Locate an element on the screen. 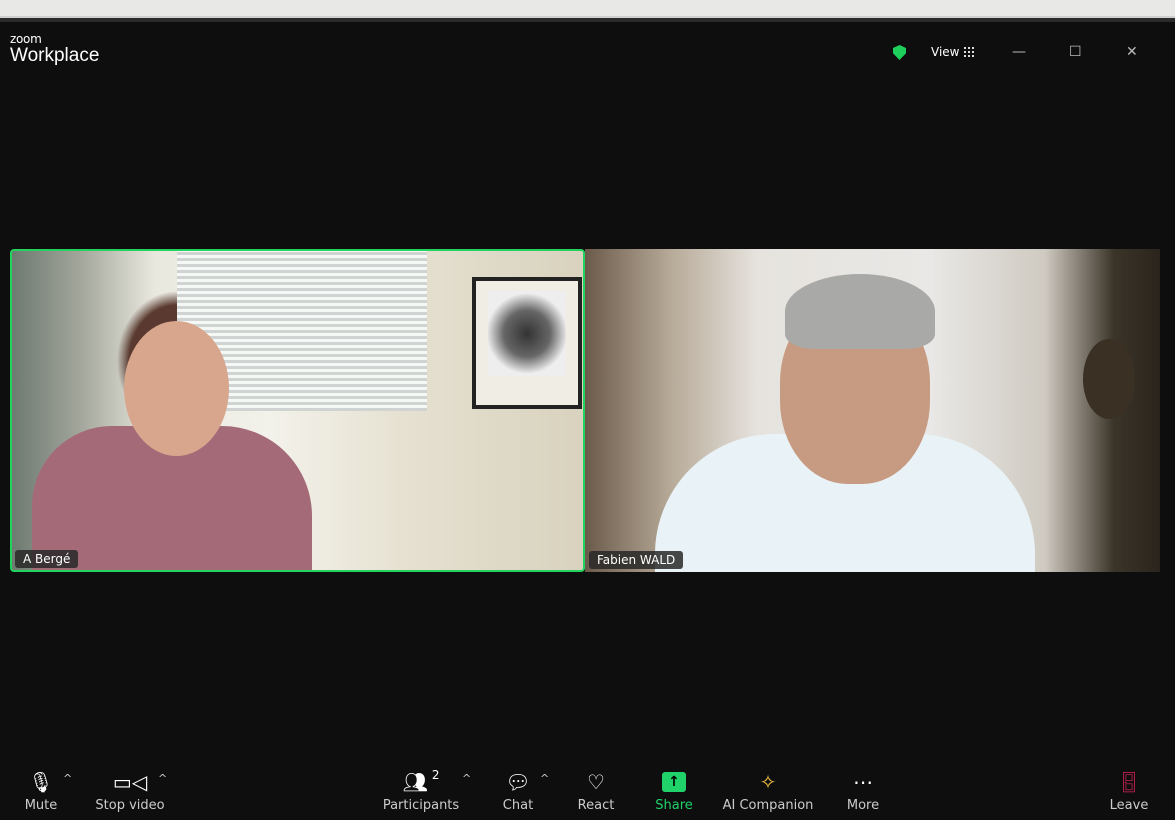 This screenshot has height=820, width=1175. chat-button: 💬︎ Chat is located at coordinates (518, 790).